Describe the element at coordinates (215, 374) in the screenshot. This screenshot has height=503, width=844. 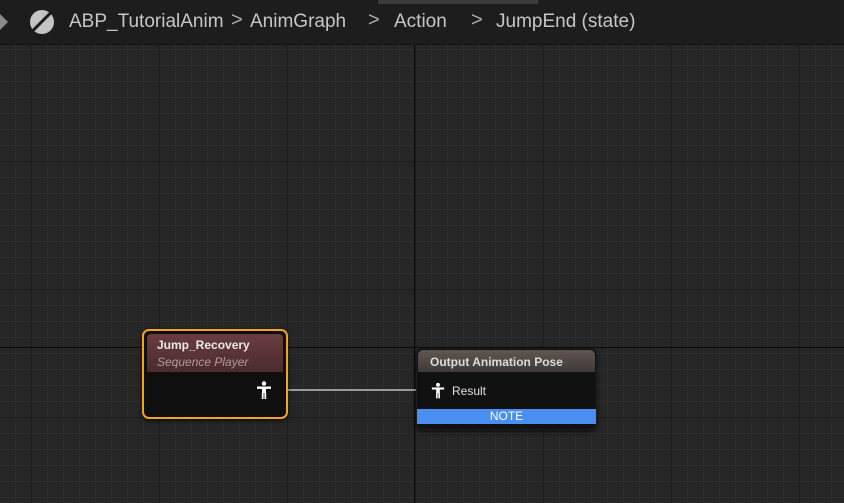
I see `sequence-player-node: Jump_Recovery Sequence Player` at that location.